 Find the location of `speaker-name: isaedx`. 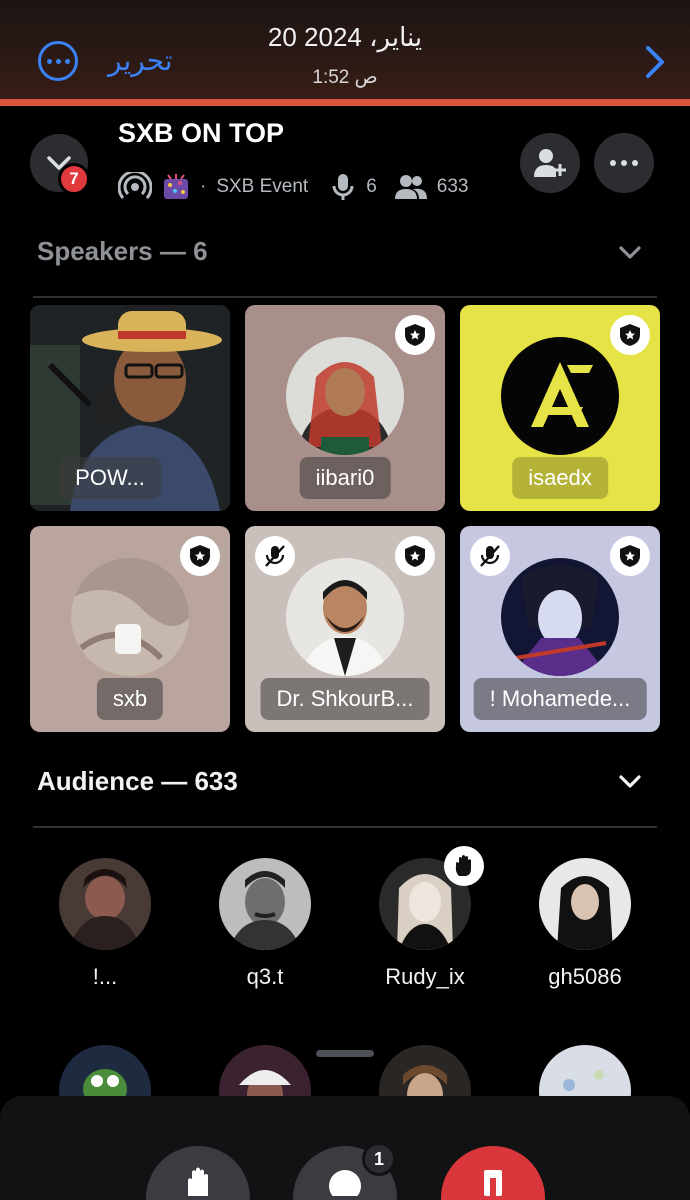

speaker-name: isaedx is located at coordinates (560, 478).